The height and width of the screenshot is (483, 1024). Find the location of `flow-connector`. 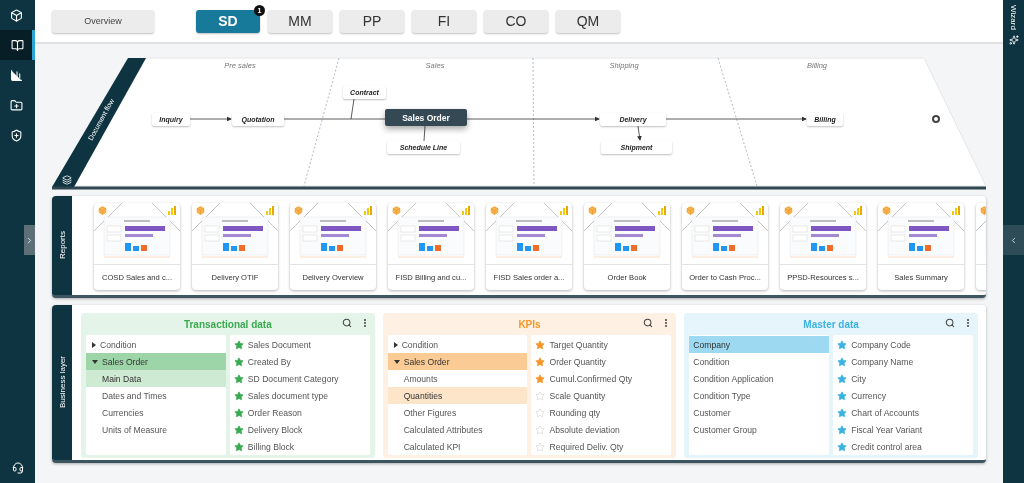

flow-connector is located at coordinates (424, 133).